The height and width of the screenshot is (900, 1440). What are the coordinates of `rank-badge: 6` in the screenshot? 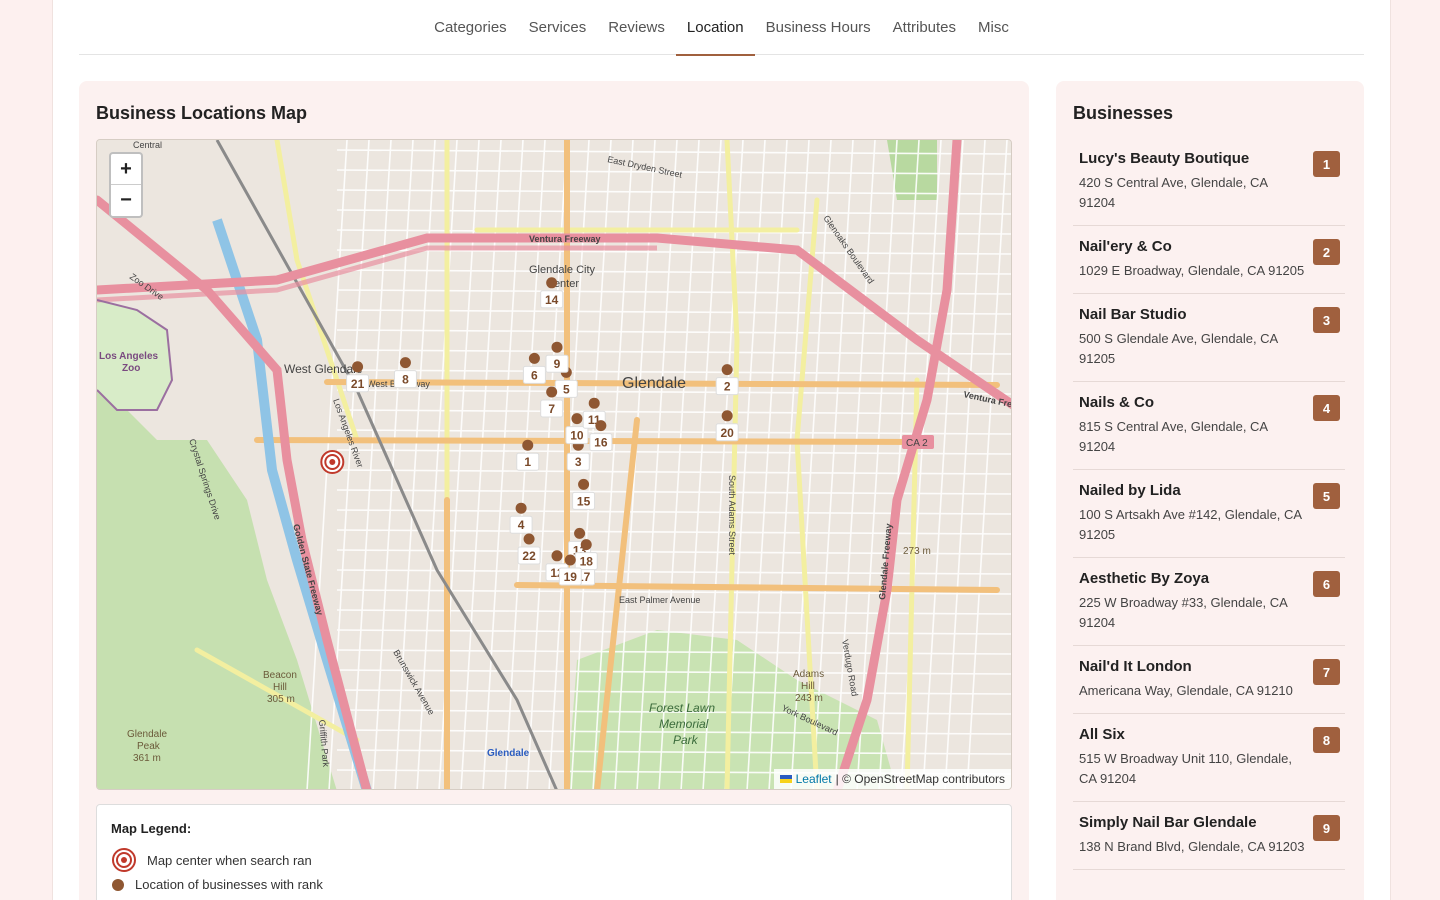 It's located at (1326, 584).